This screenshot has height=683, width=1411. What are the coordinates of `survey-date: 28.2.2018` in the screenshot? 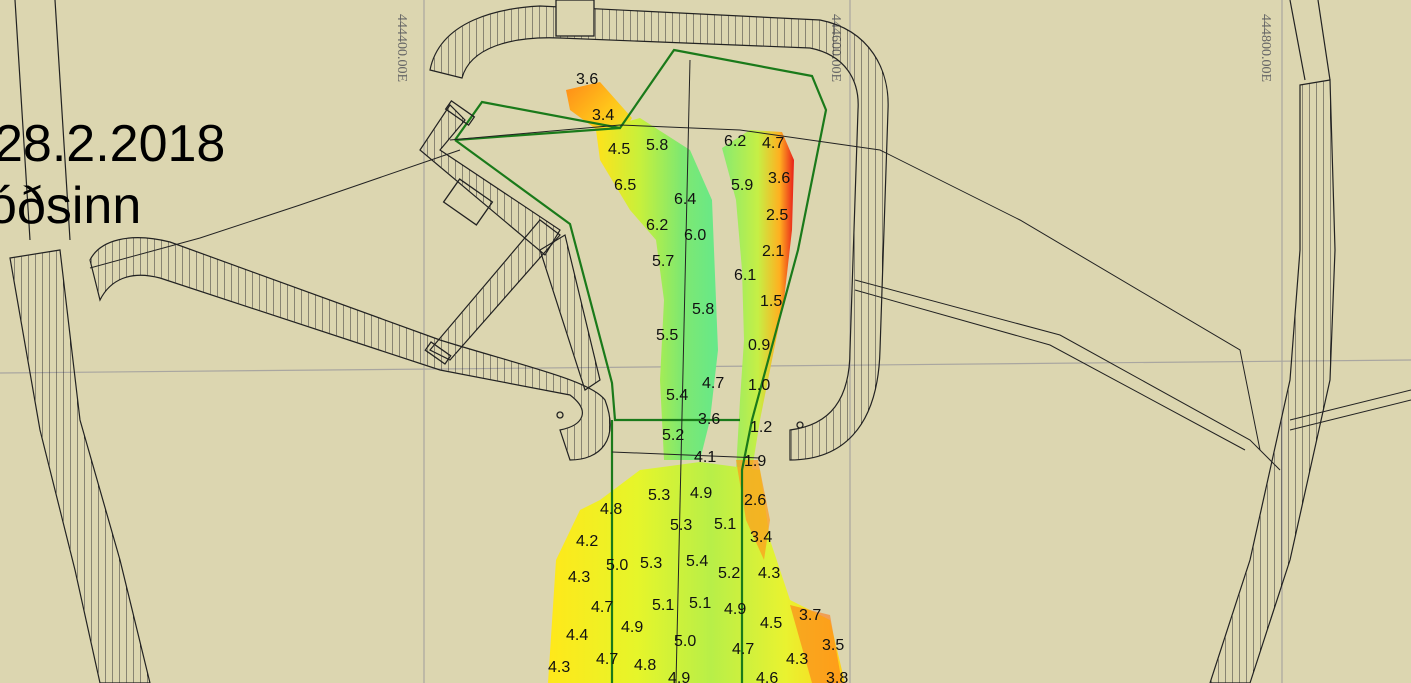 It's located at (113, 144).